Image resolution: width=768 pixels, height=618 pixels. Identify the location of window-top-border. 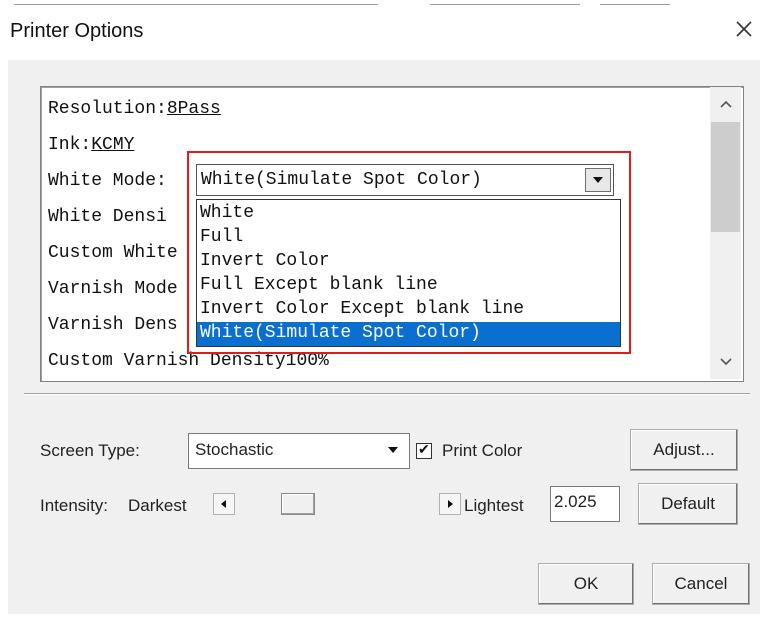
(384, 3).